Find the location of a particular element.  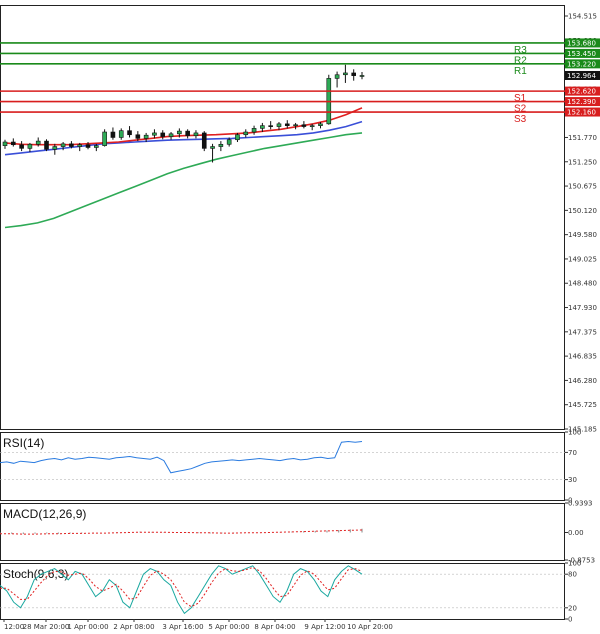

y-tick-label: 149.025 is located at coordinates (582, 259).